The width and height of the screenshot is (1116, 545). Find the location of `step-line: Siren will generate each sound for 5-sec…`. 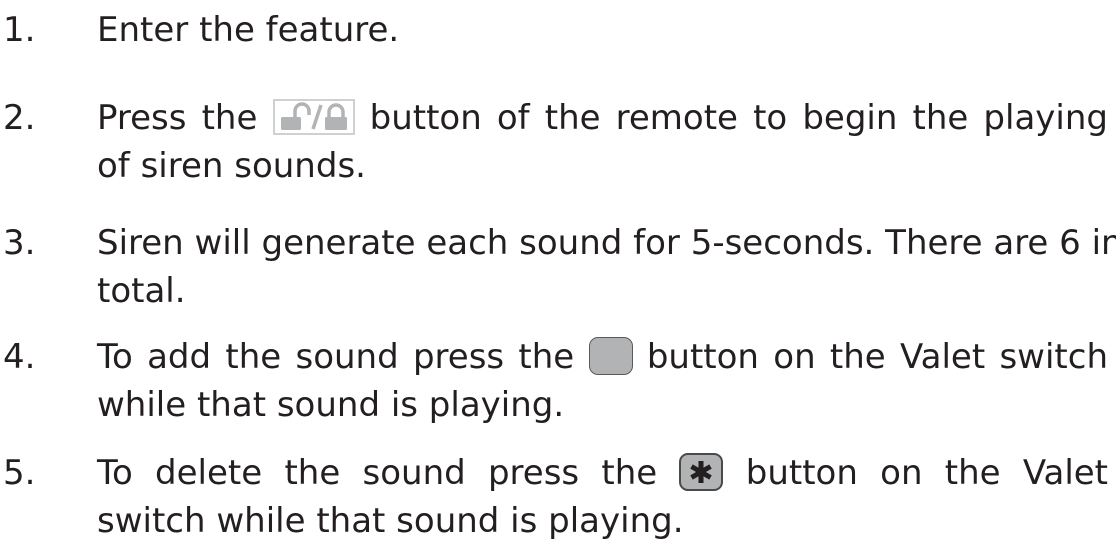

step-line: Siren will generate each sound for 5-sec… is located at coordinates (606, 243).